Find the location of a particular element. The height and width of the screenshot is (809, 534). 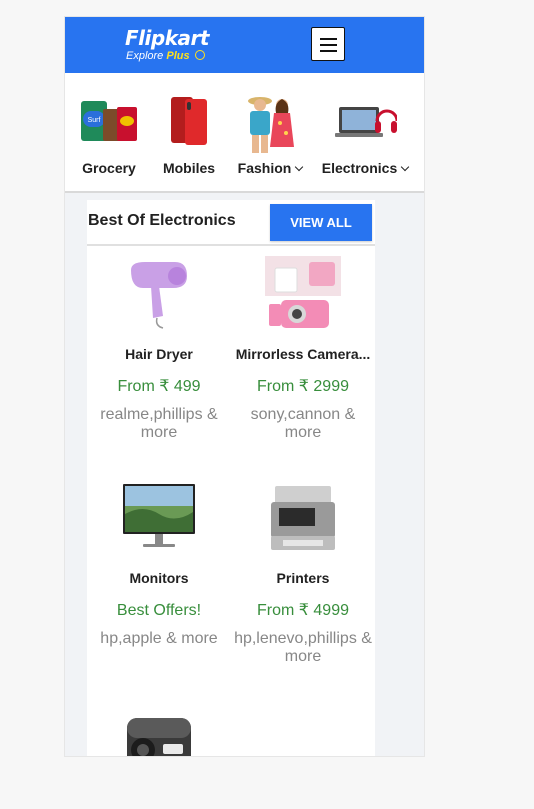

category-electronics: Electronics is located at coordinates (365, 132).